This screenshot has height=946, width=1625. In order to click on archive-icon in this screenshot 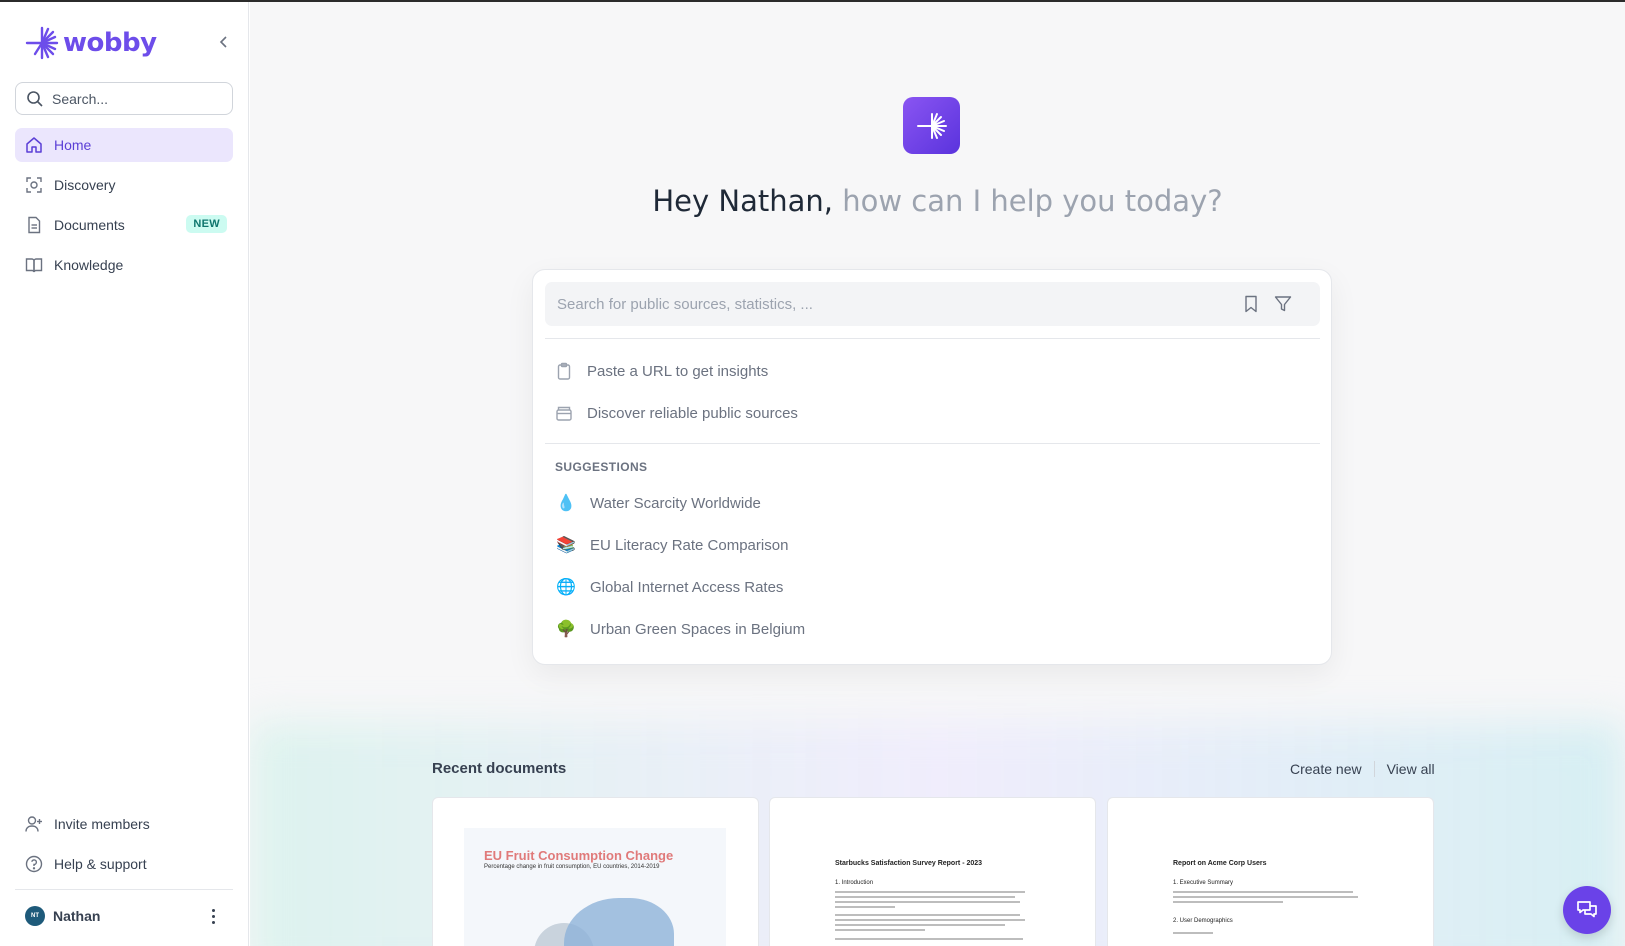, I will do `click(564, 413)`.